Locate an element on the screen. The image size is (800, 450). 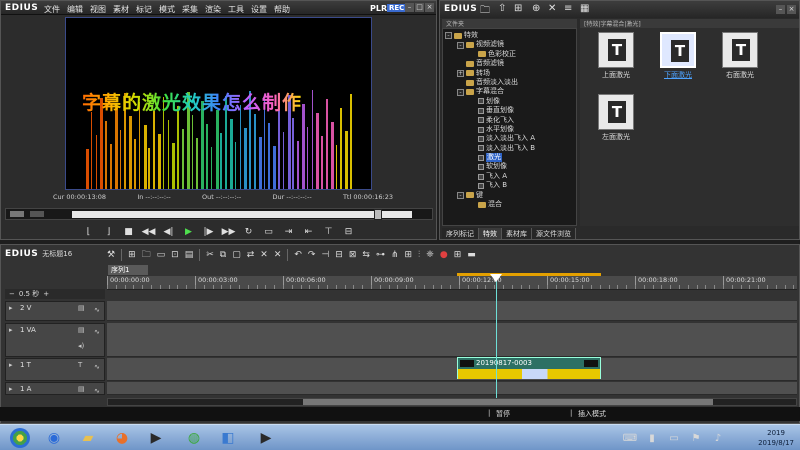
tree-node: 淡入淡出飞入 B is located at coordinates (509, 148).